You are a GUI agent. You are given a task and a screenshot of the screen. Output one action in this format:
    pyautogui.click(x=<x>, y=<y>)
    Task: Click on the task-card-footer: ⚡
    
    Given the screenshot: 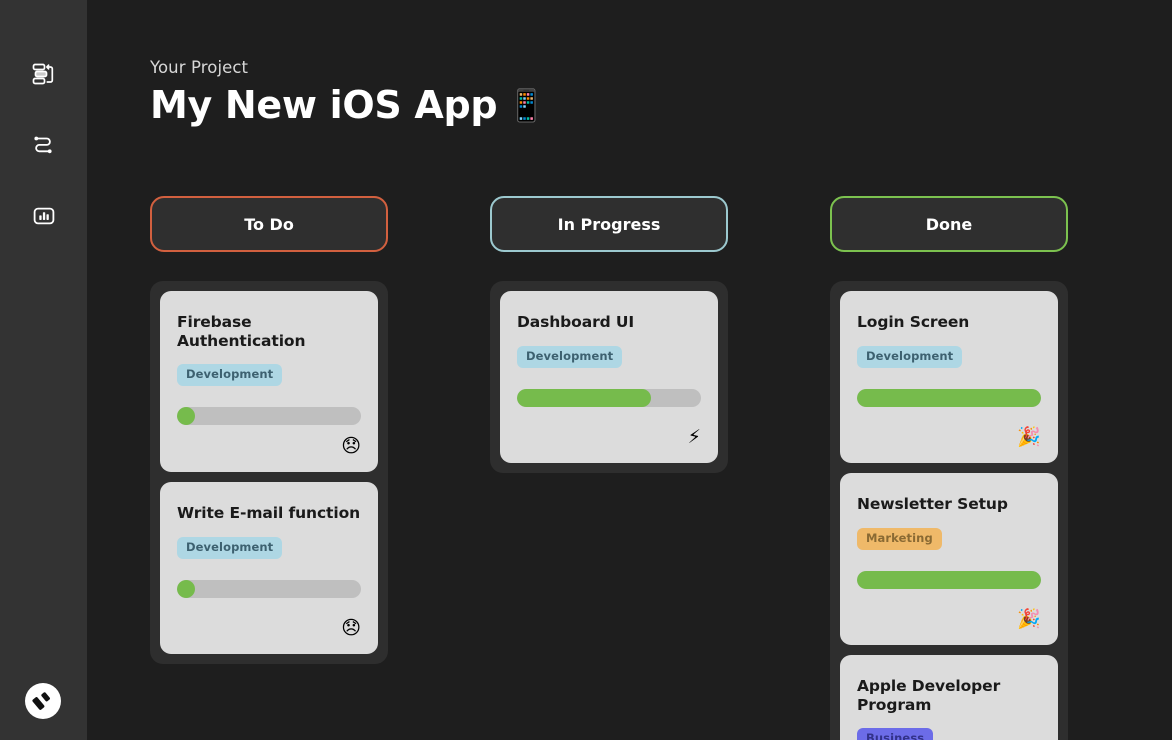 What is the action you would take?
    pyautogui.click(x=609, y=431)
    